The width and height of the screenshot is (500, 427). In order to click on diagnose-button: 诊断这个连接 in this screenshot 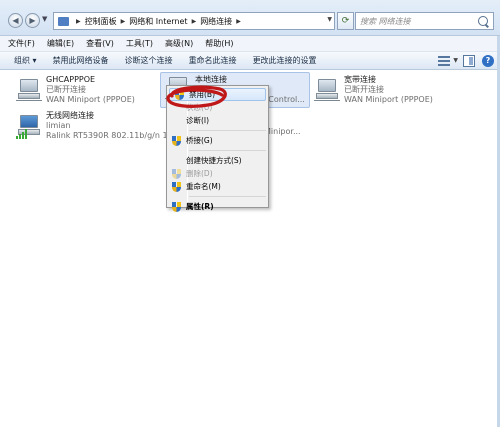, I will do `click(149, 60)`.